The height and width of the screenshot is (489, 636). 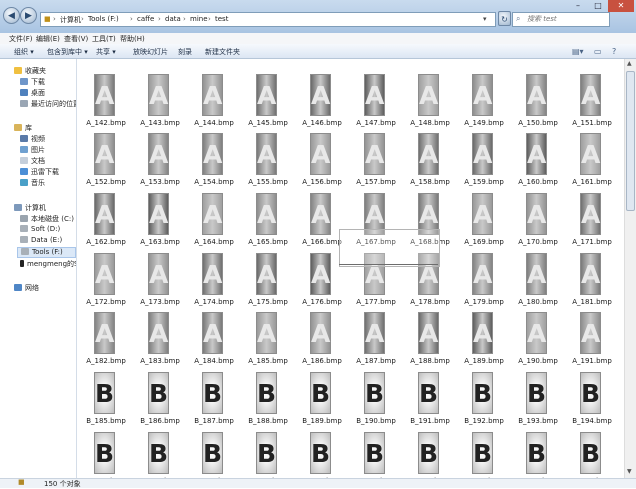 What do you see at coordinates (593, 220) in the screenshot?
I see `file-item: A A_171.bmp` at bounding box center [593, 220].